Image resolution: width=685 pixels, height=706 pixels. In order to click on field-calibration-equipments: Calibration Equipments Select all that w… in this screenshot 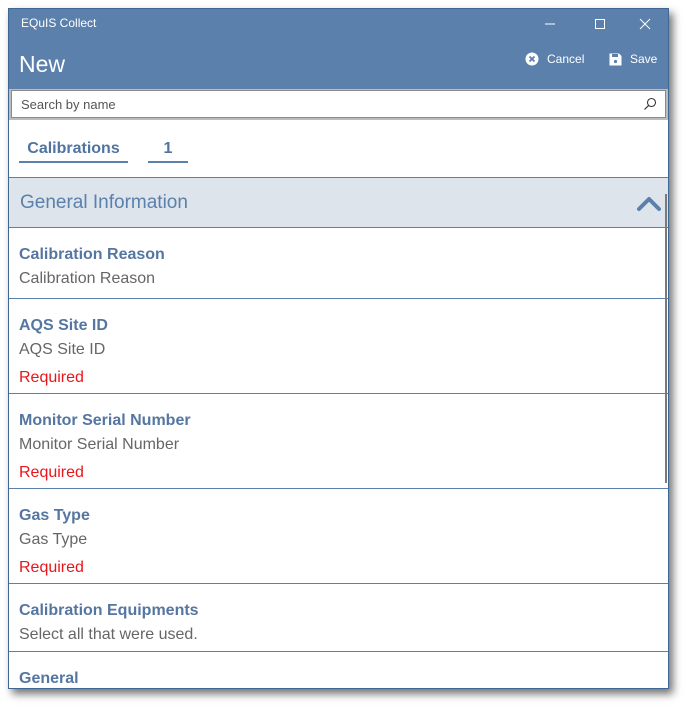, I will do `click(338, 618)`.